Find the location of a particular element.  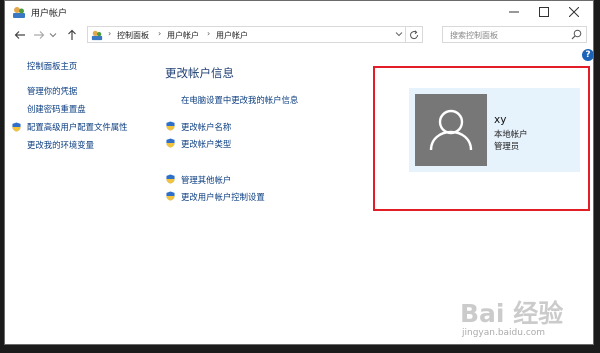

address-dropdown-button is located at coordinates (399, 35).